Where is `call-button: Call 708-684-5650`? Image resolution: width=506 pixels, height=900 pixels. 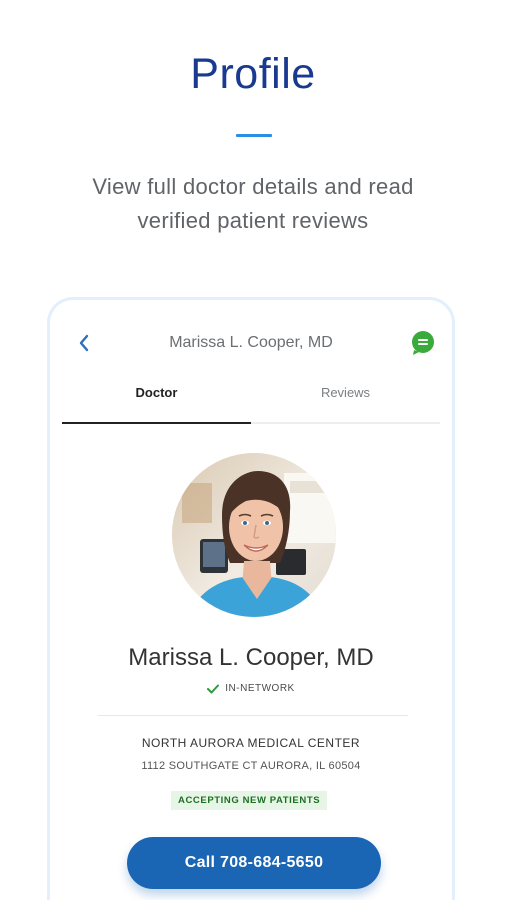 call-button: Call 708-684-5650 is located at coordinates (254, 863).